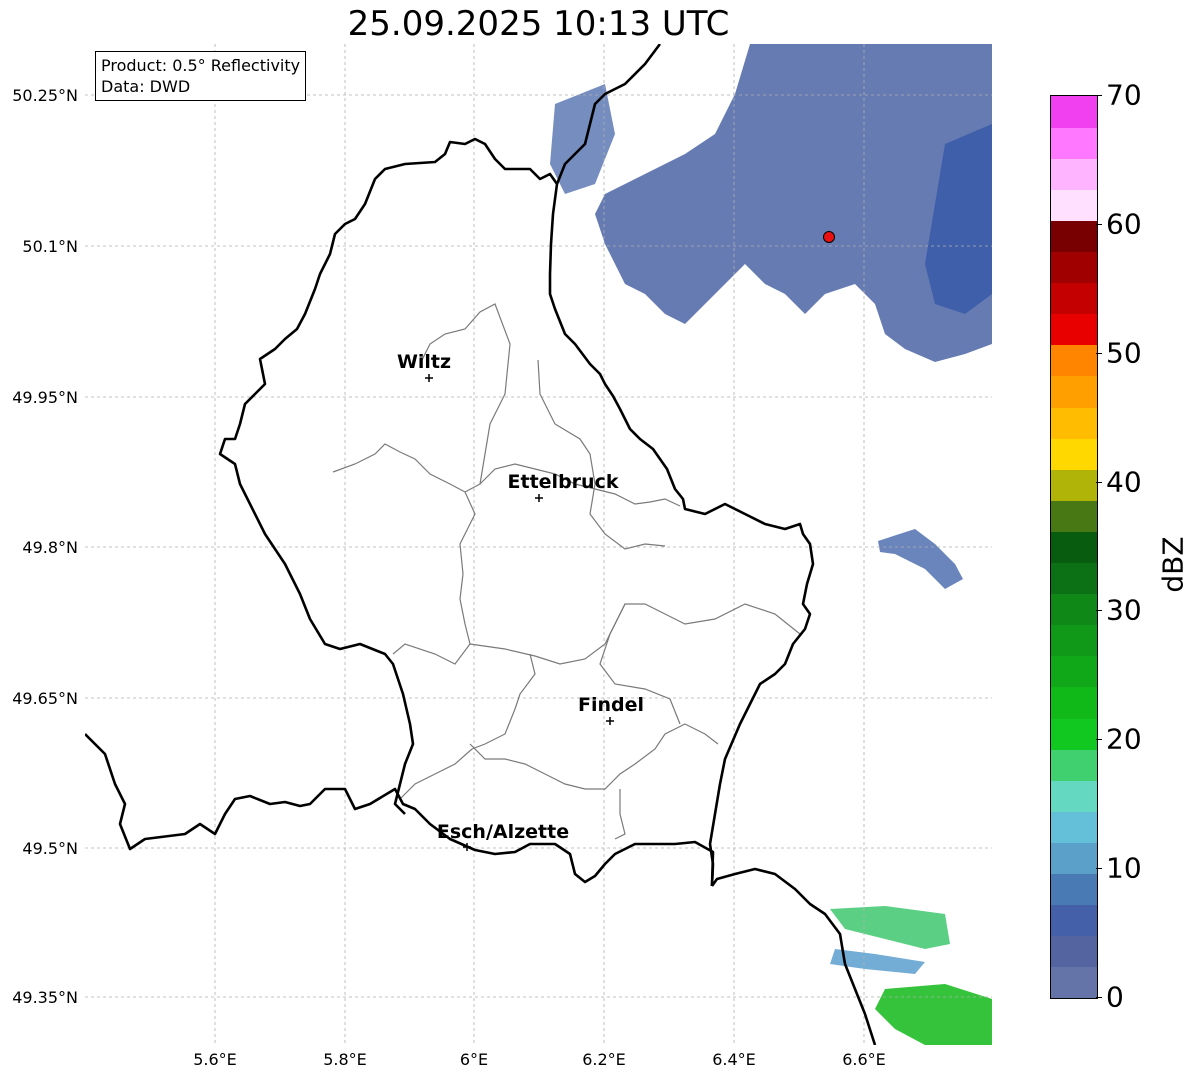 This screenshot has width=1184, height=1081. I want to click on colorbar, so click(1074, 547).